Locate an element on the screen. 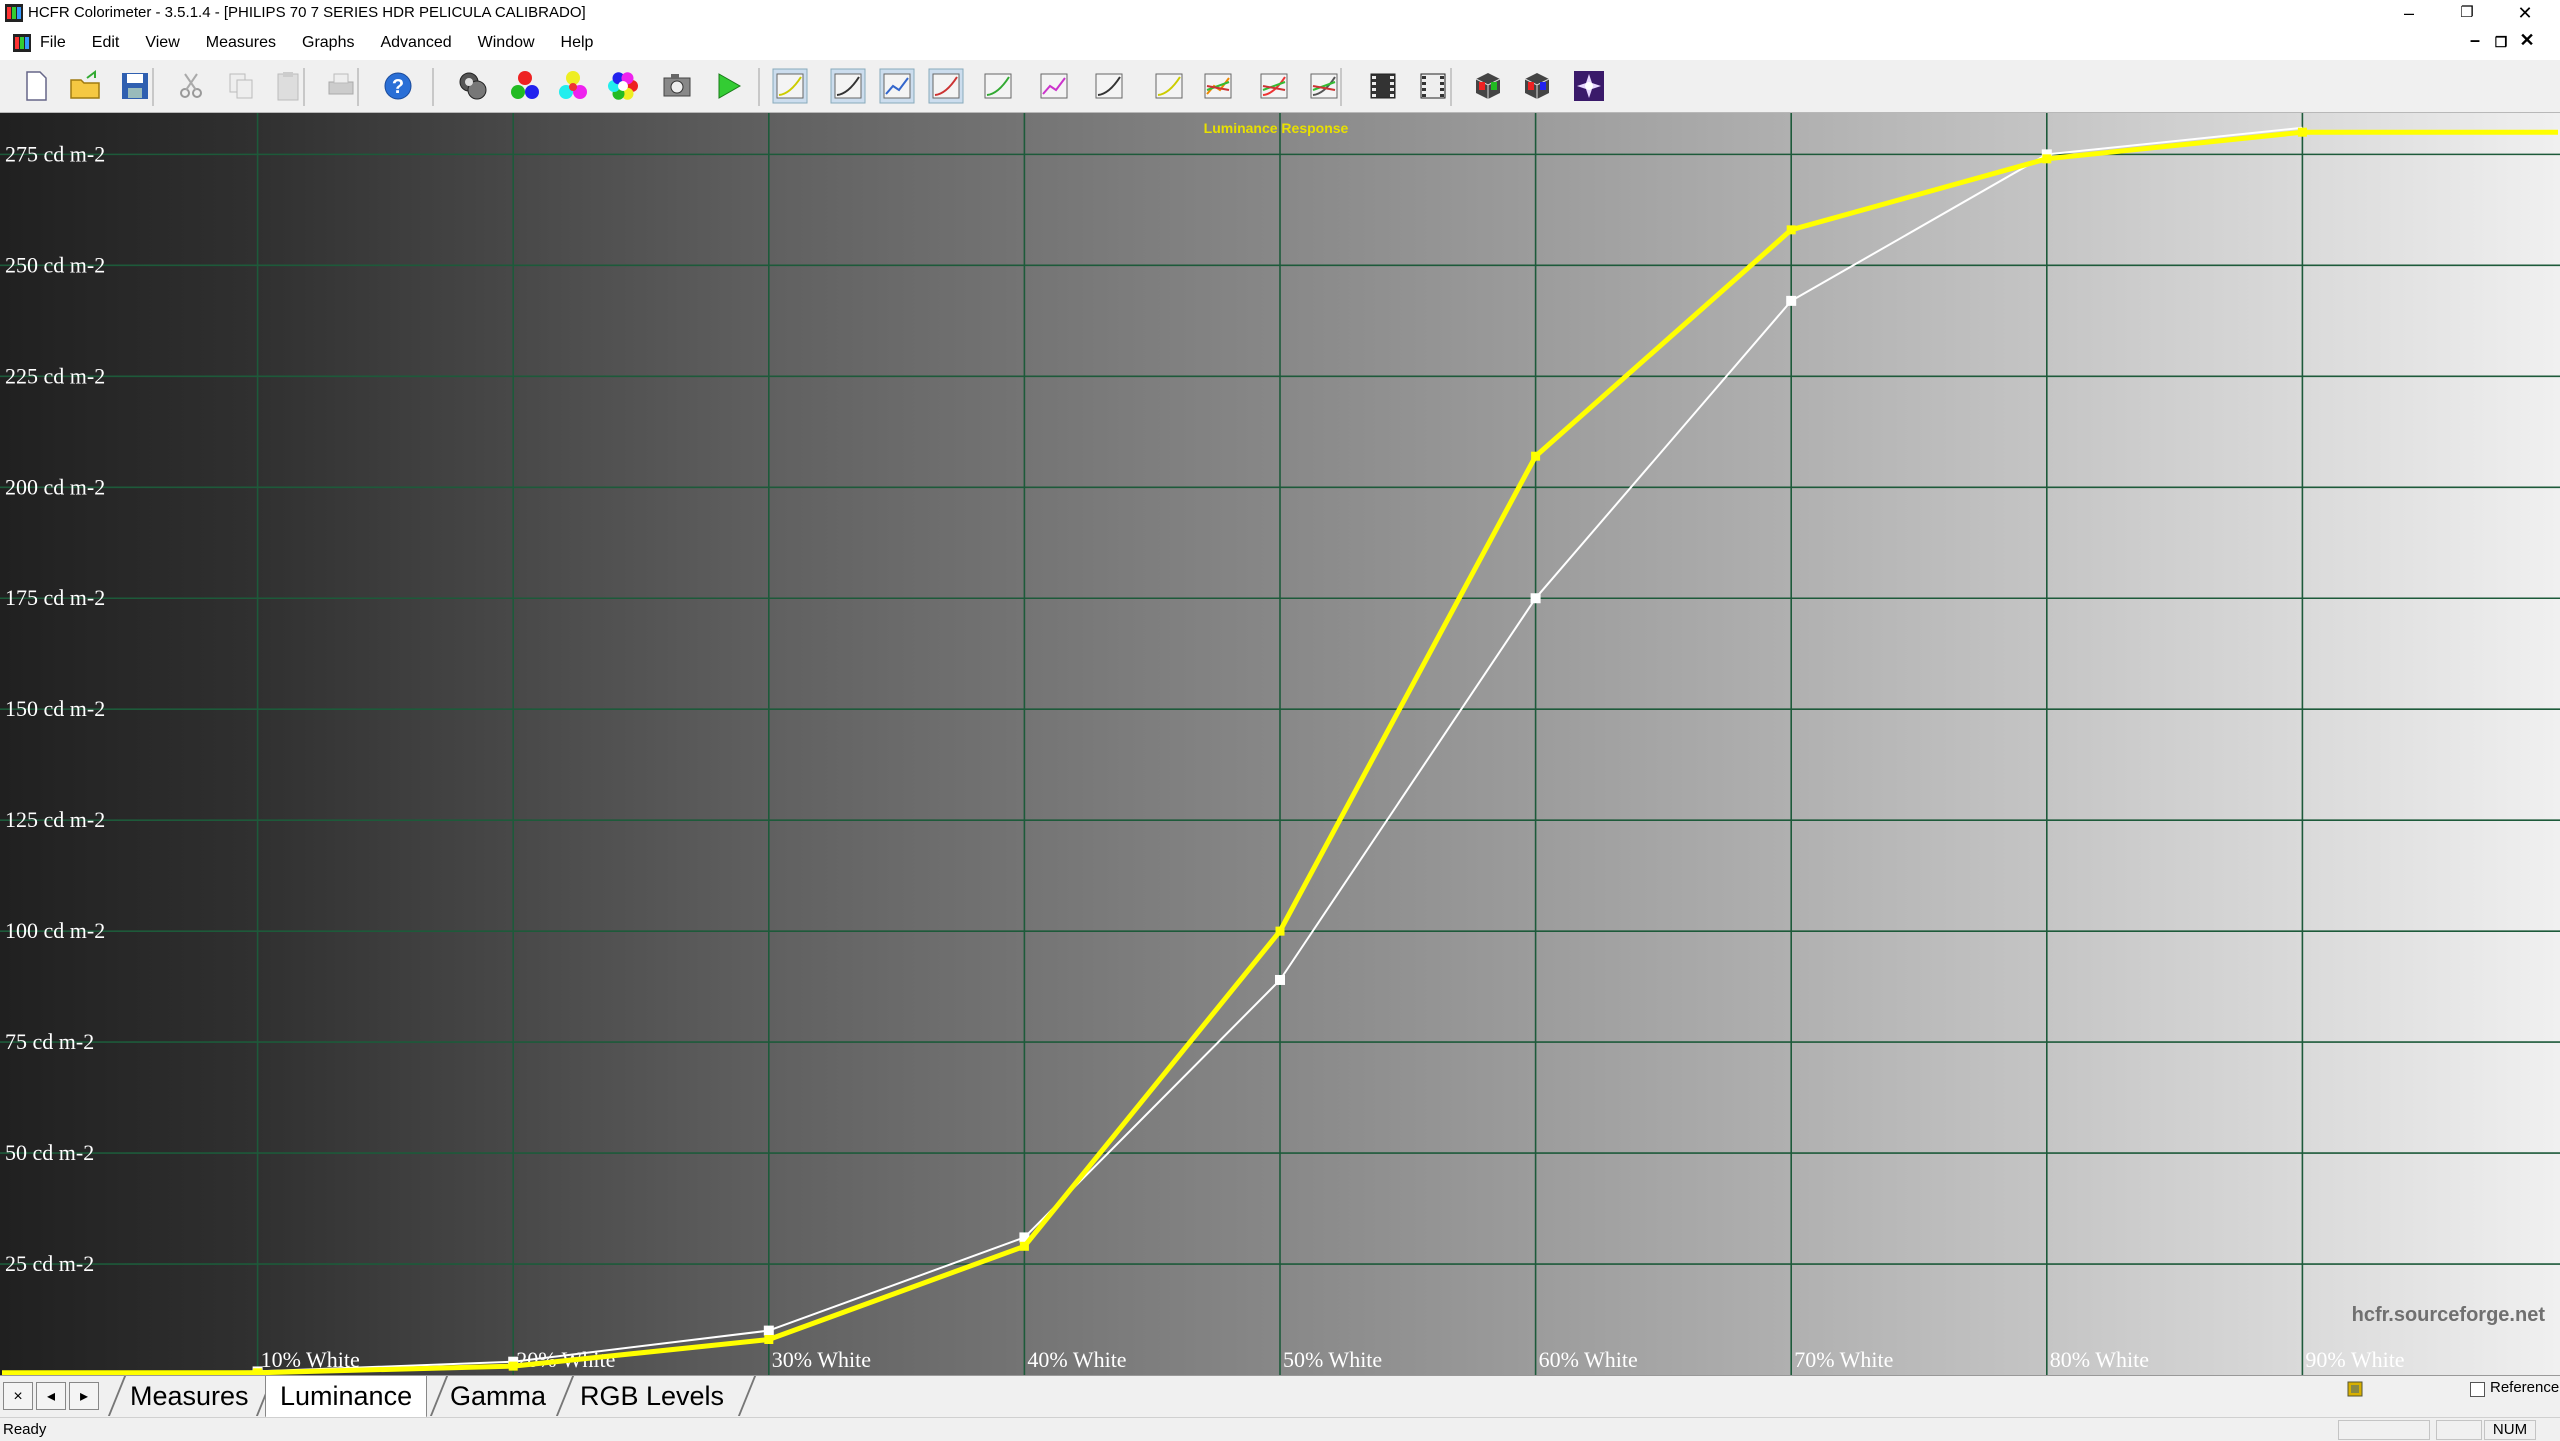  minimize-button: – is located at coordinates (2409, 13).